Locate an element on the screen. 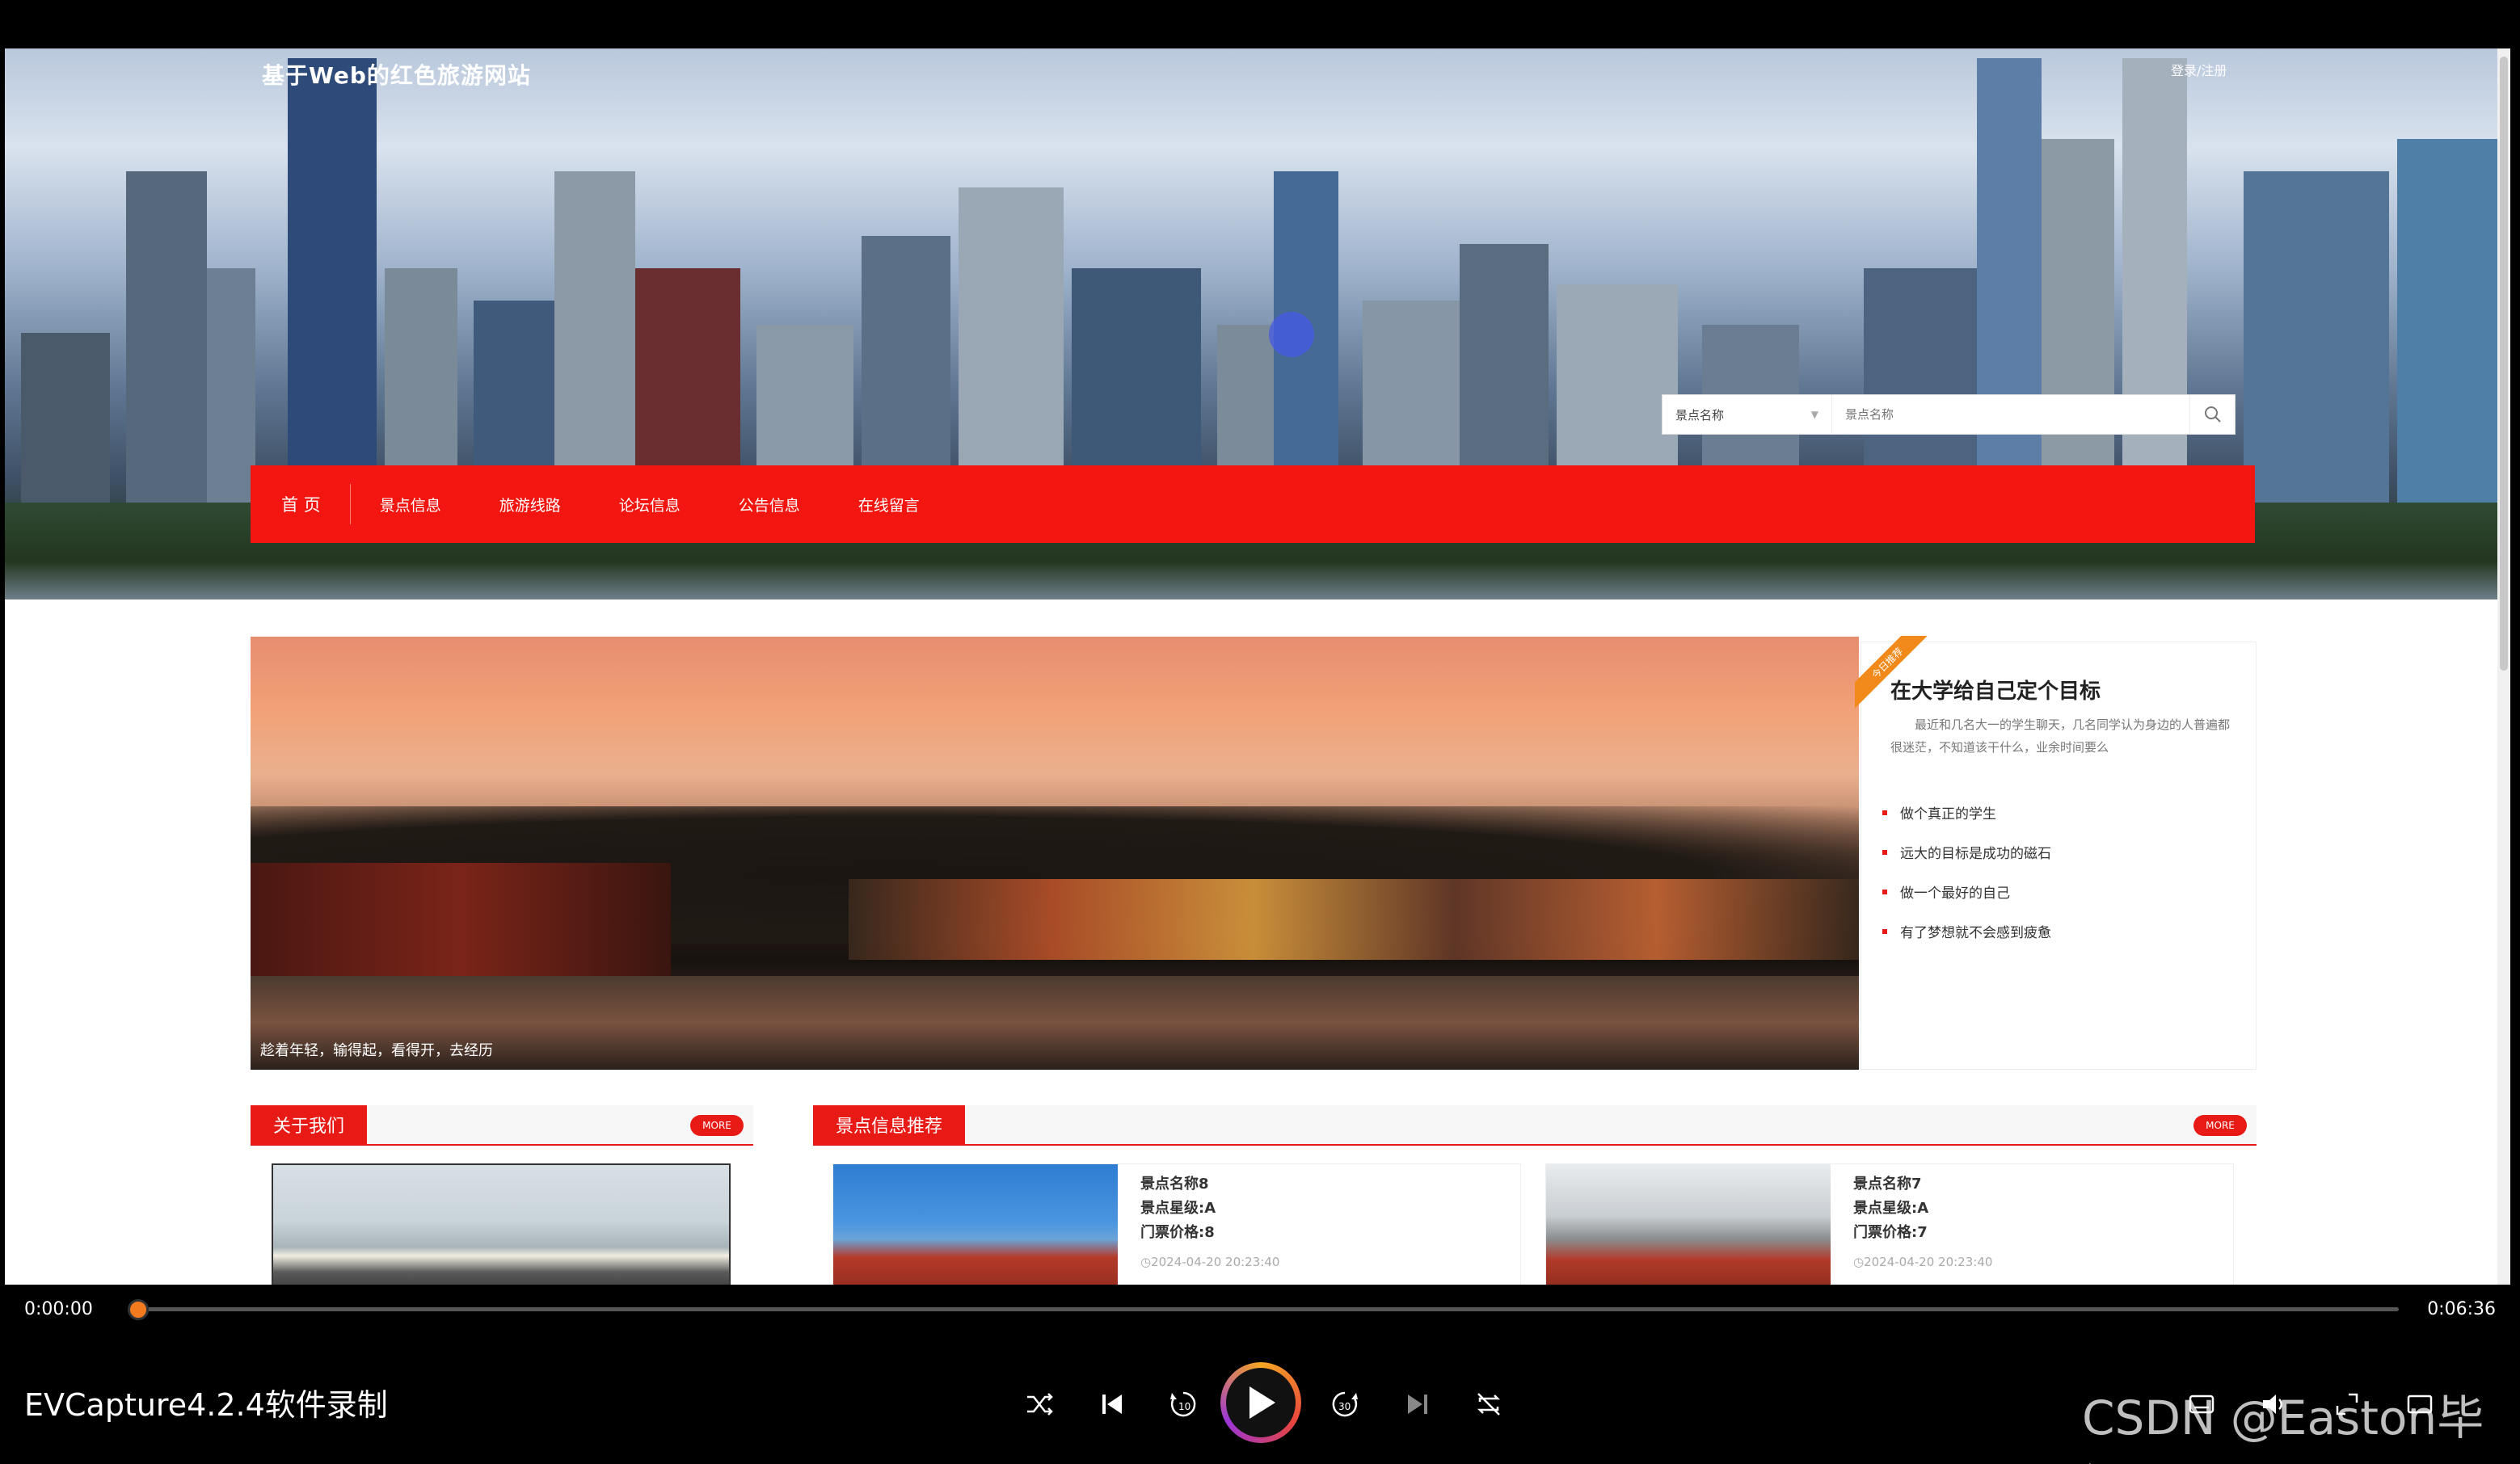 This screenshot has width=2520, height=1464. rewind-10-button: 10 is located at coordinates (1183, 1404).